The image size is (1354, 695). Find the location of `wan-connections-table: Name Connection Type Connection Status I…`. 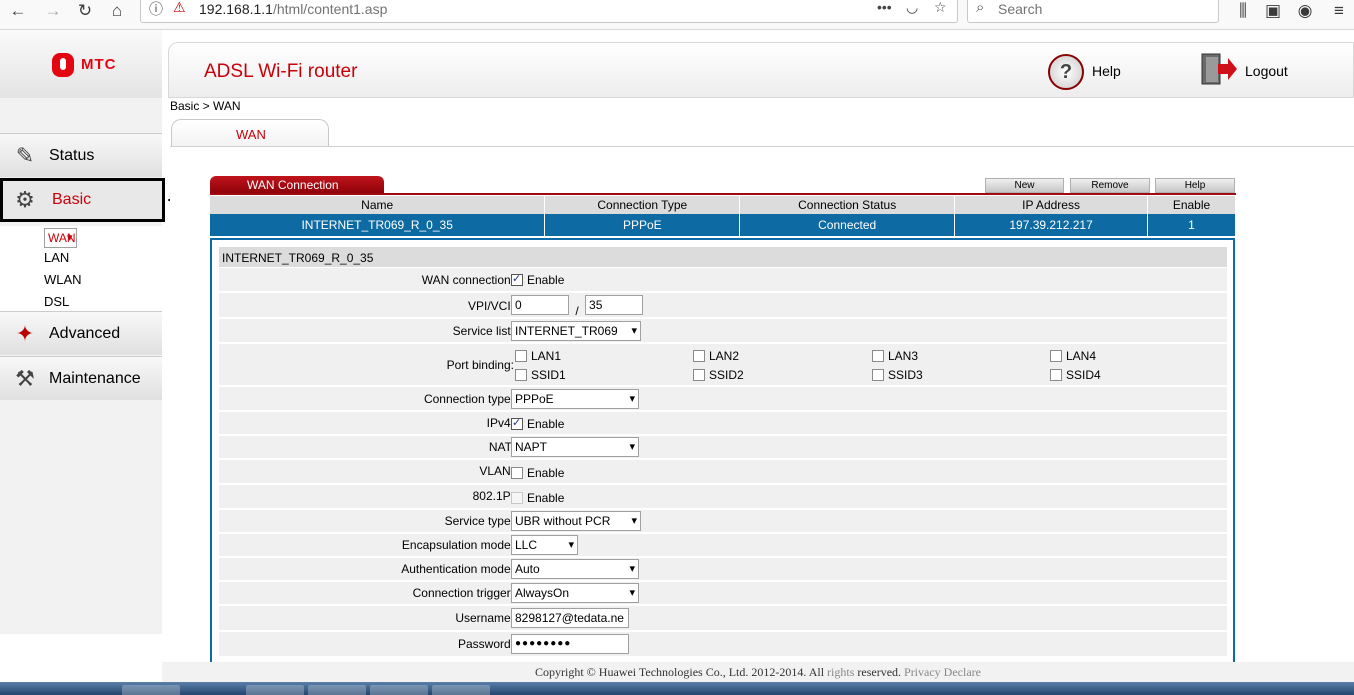

wan-connections-table: Name Connection Type Connection Status I… is located at coordinates (723, 216).